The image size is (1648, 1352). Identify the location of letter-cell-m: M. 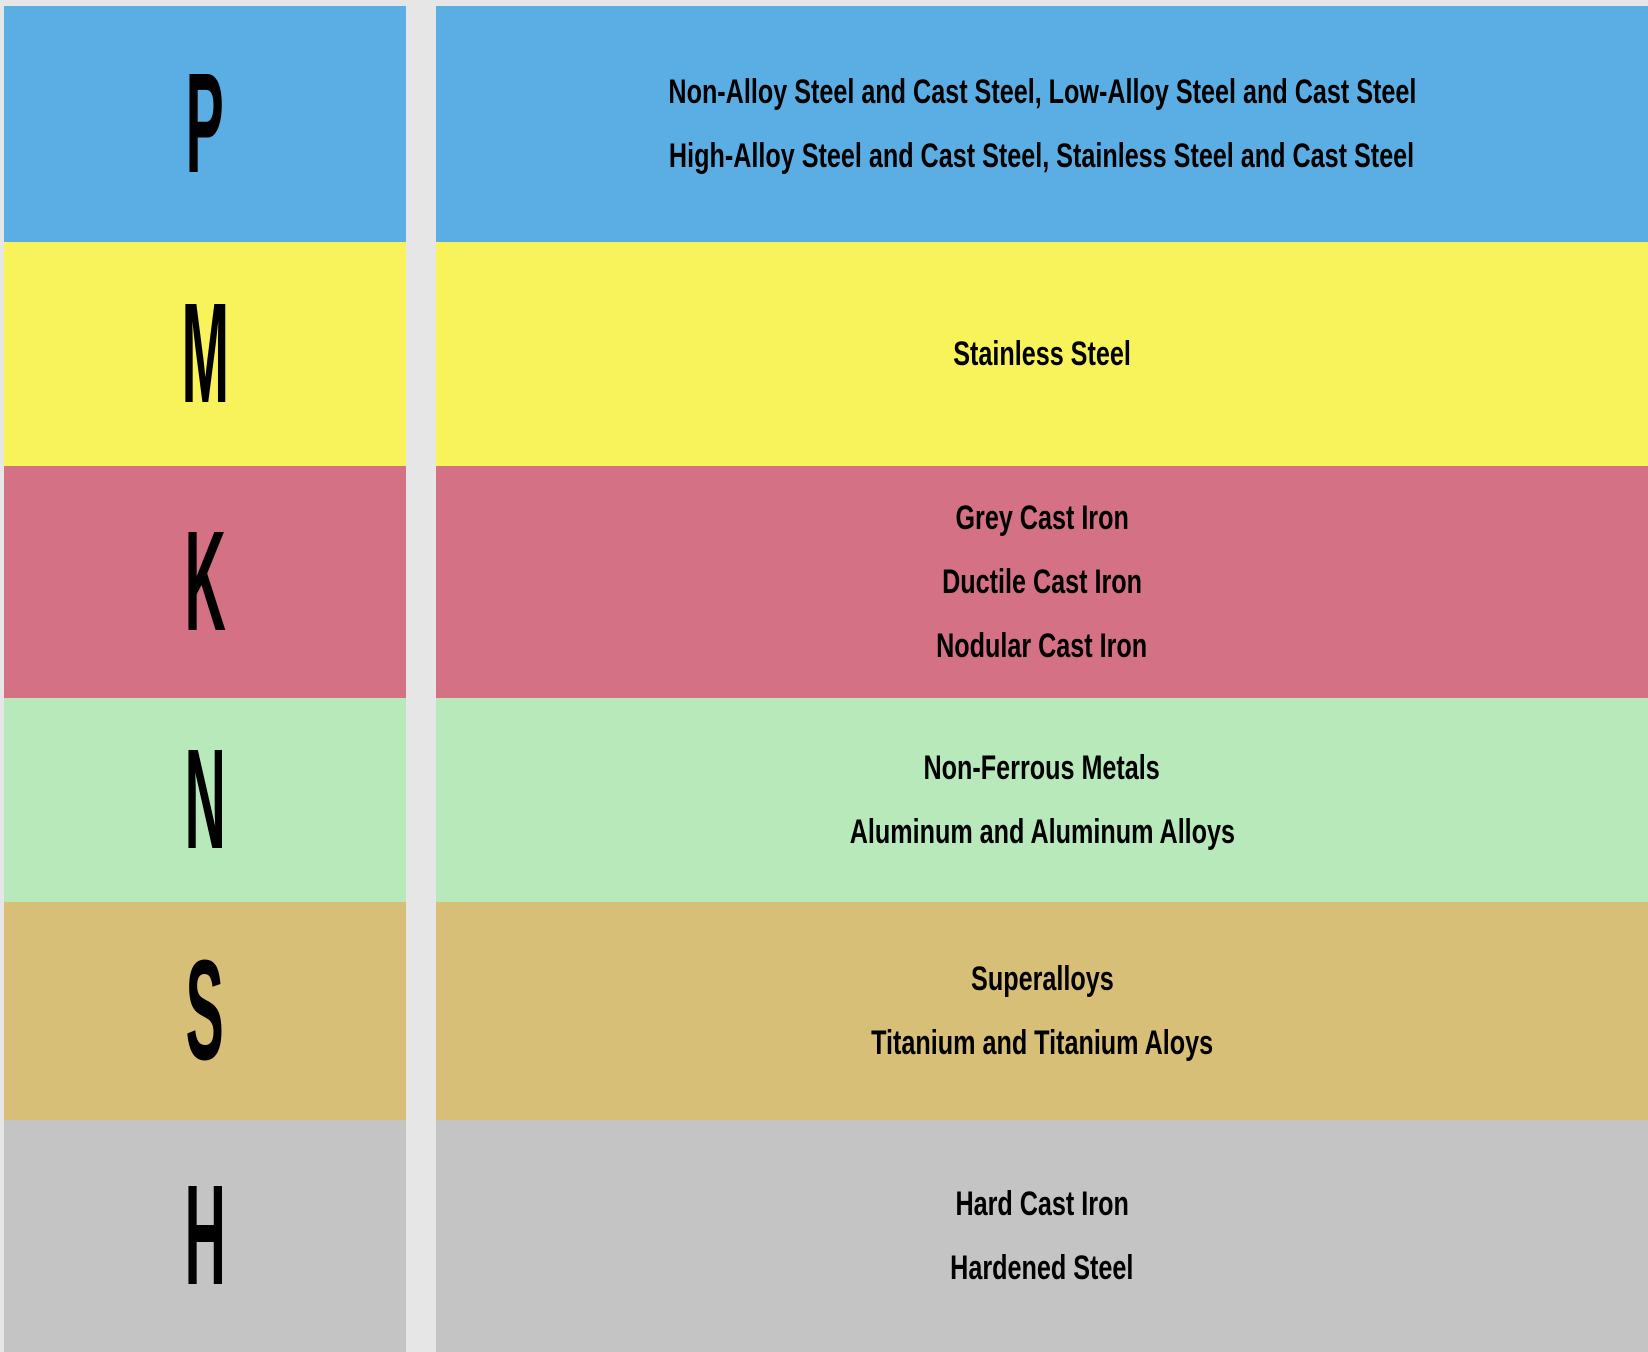
(205, 354).